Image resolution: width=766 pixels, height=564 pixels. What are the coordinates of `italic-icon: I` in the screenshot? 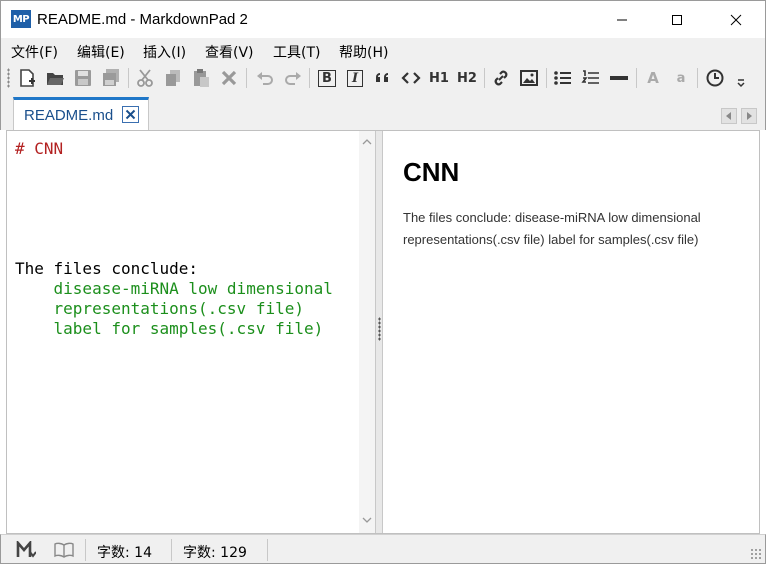 It's located at (355, 78).